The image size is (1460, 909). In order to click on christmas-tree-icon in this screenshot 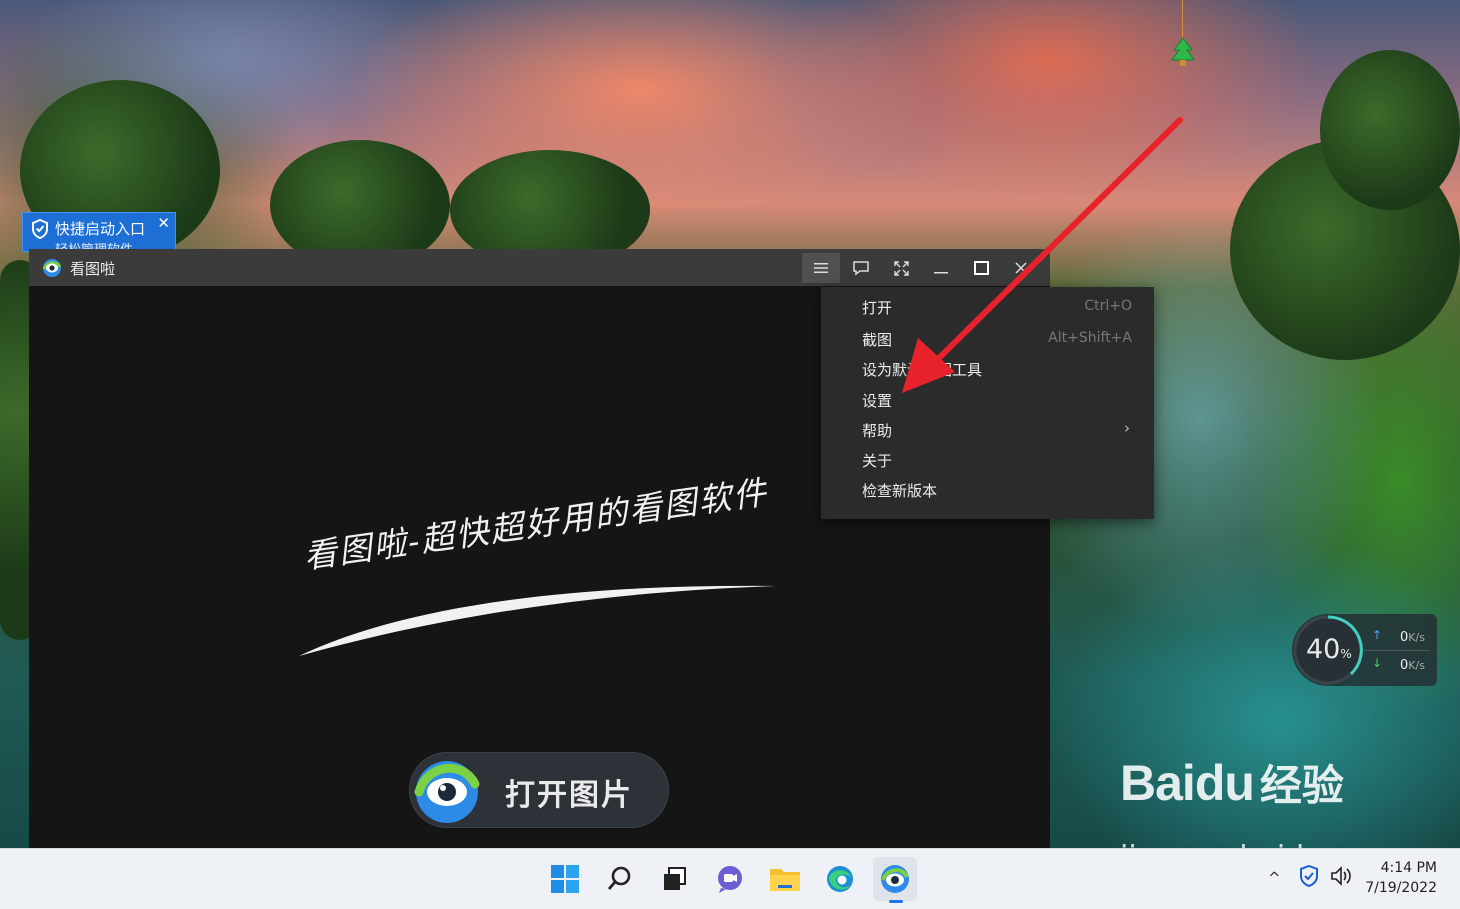, I will do `click(1183, 53)`.